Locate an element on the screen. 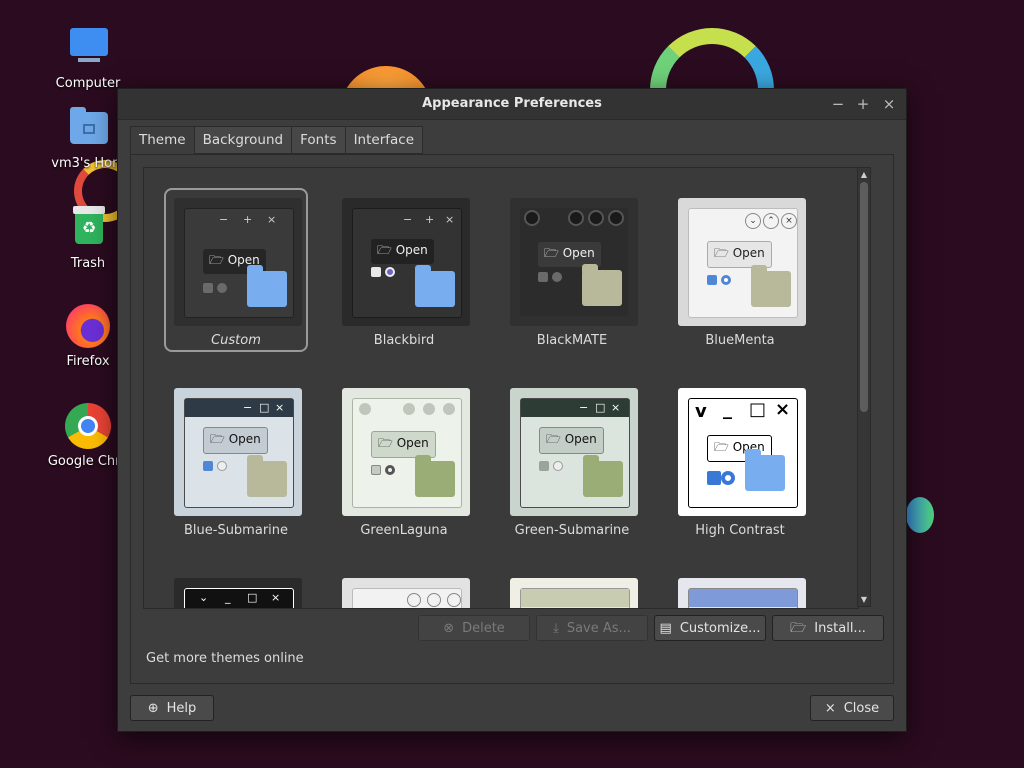 The width and height of the screenshot is (1024, 768). get-more-themes-link: Get more themes online is located at coordinates (225, 658).